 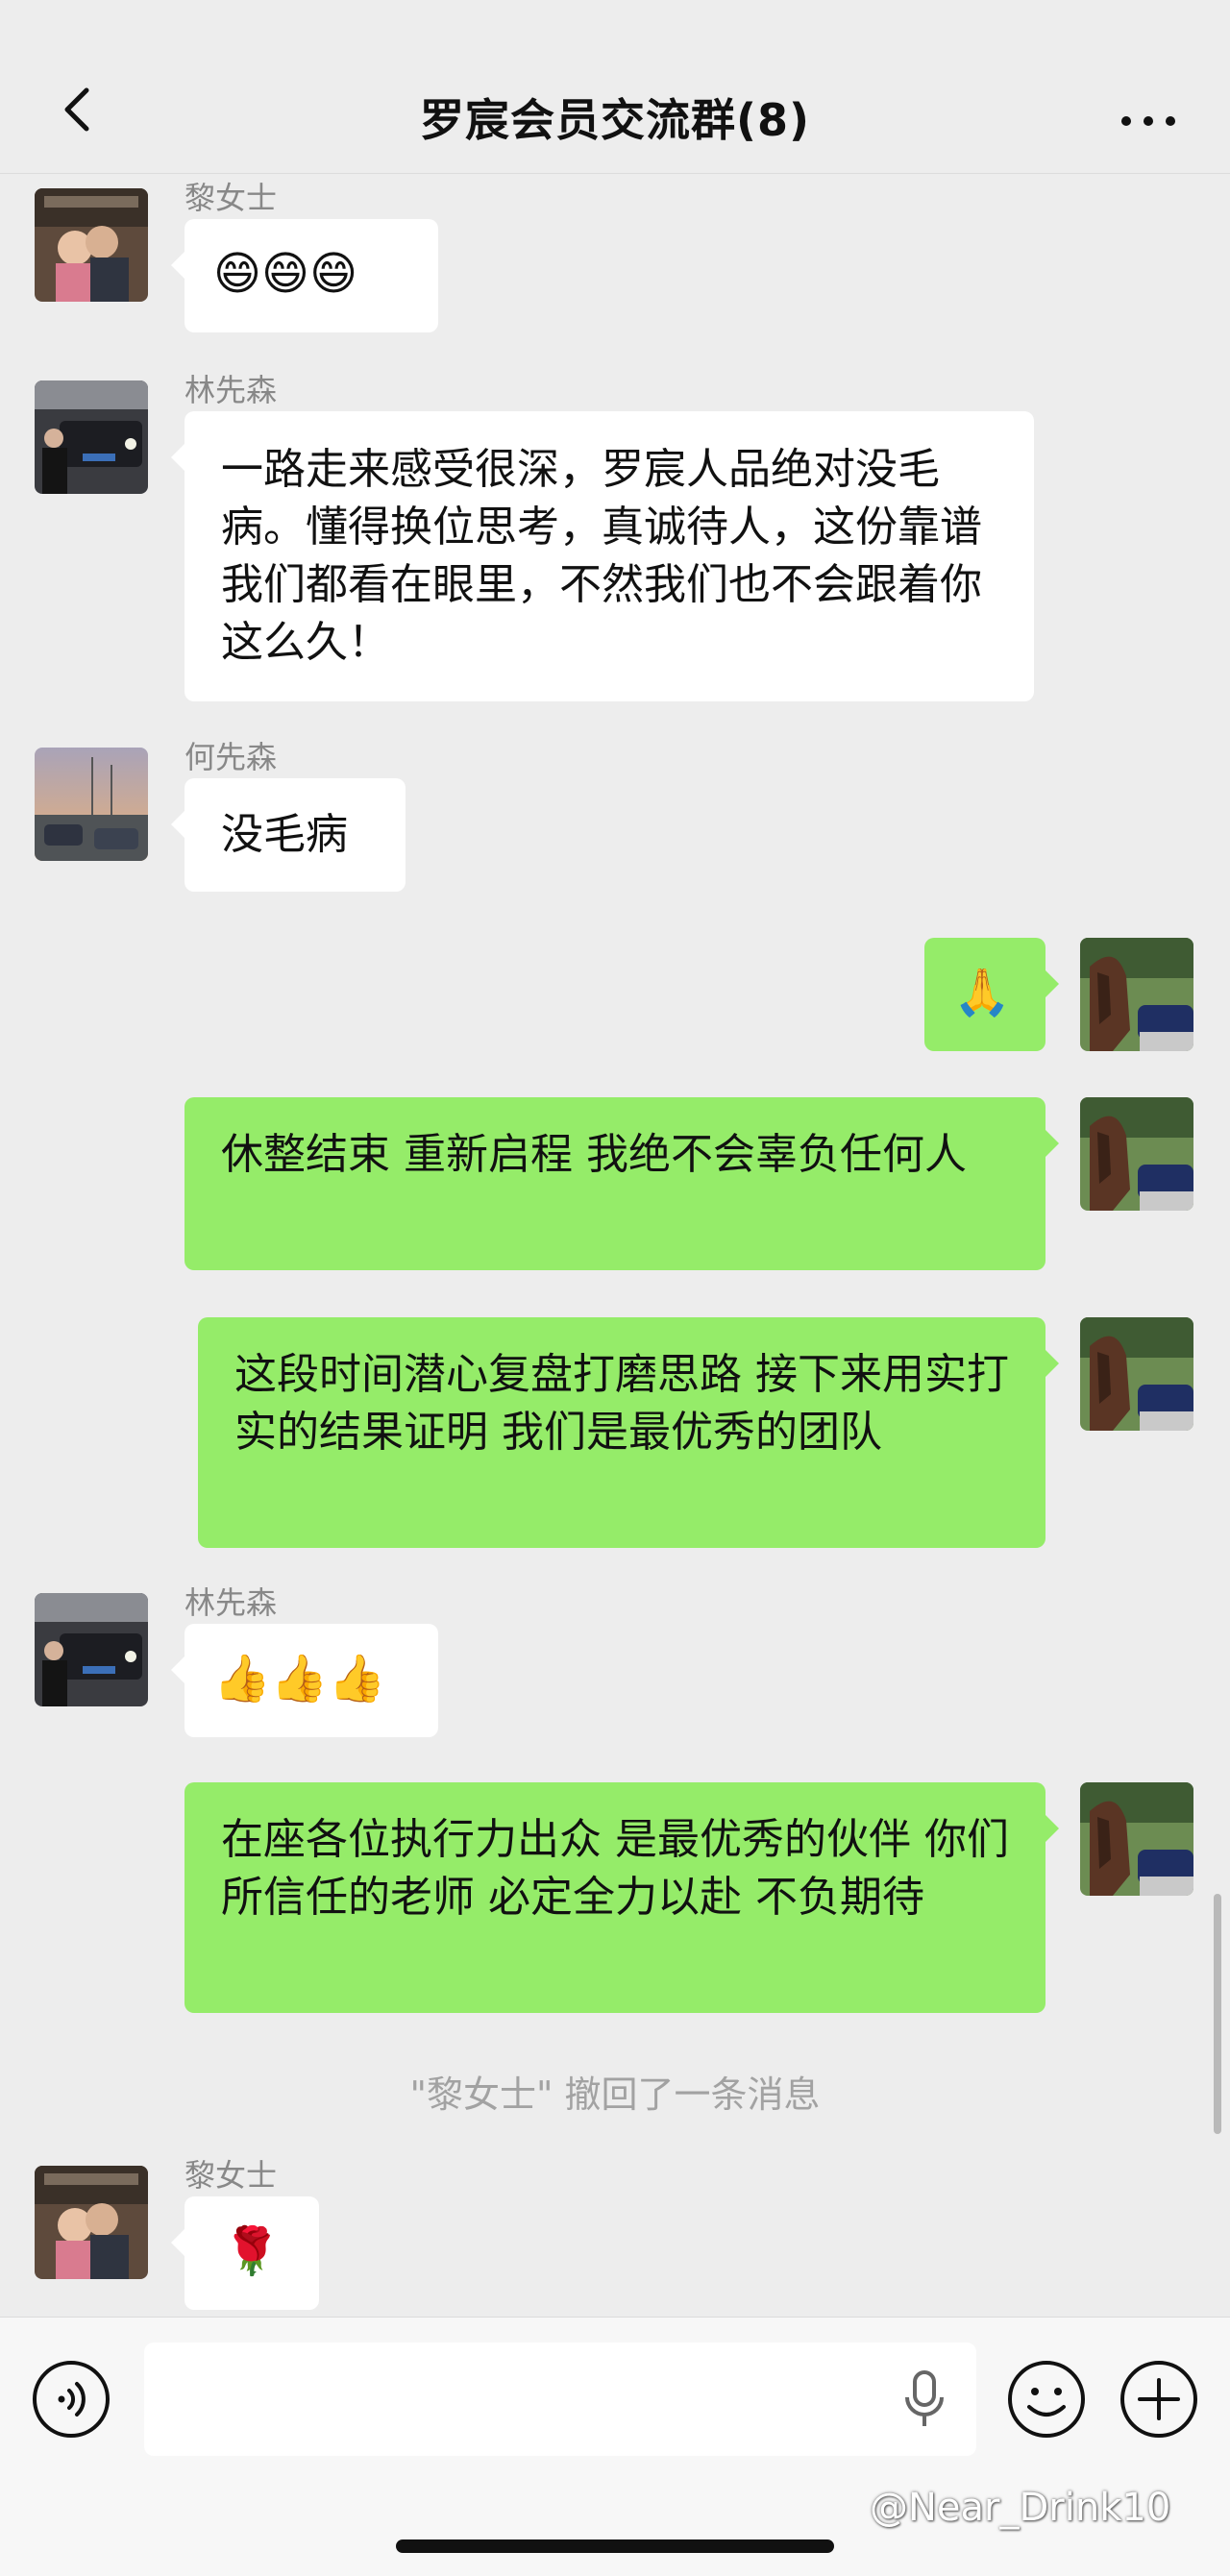 I want to click on message-bubble: 这段时间潜心复盘打磨思路 接下来用实打实的结果证明 我们是最优秀的团队, so click(x=629, y=1432).